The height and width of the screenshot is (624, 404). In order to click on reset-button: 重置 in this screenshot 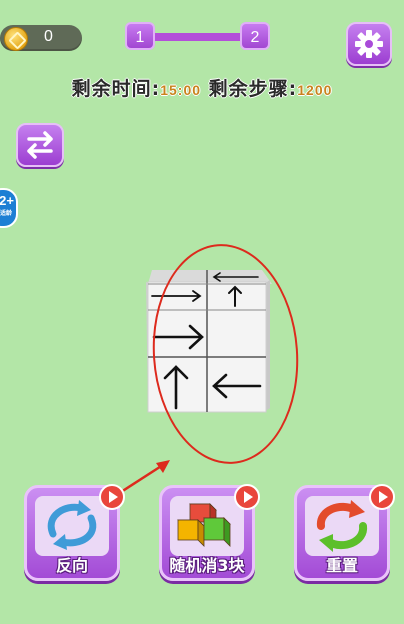, I will do `click(344, 532)`.